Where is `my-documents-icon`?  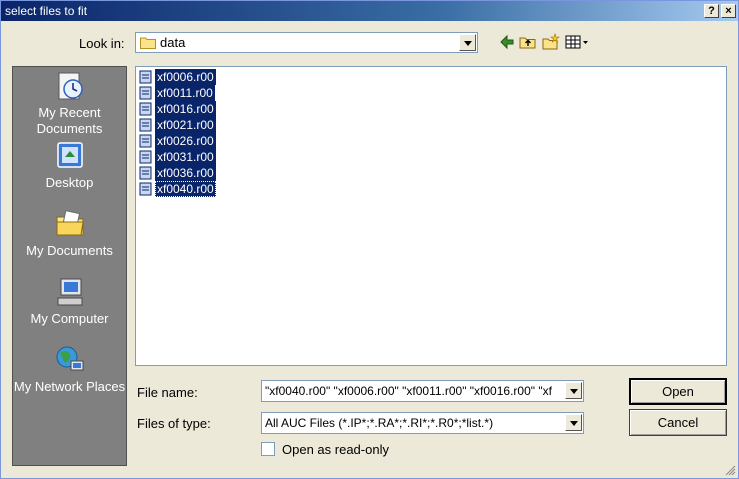 my-documents-icon is located at coordinates (70, 223).